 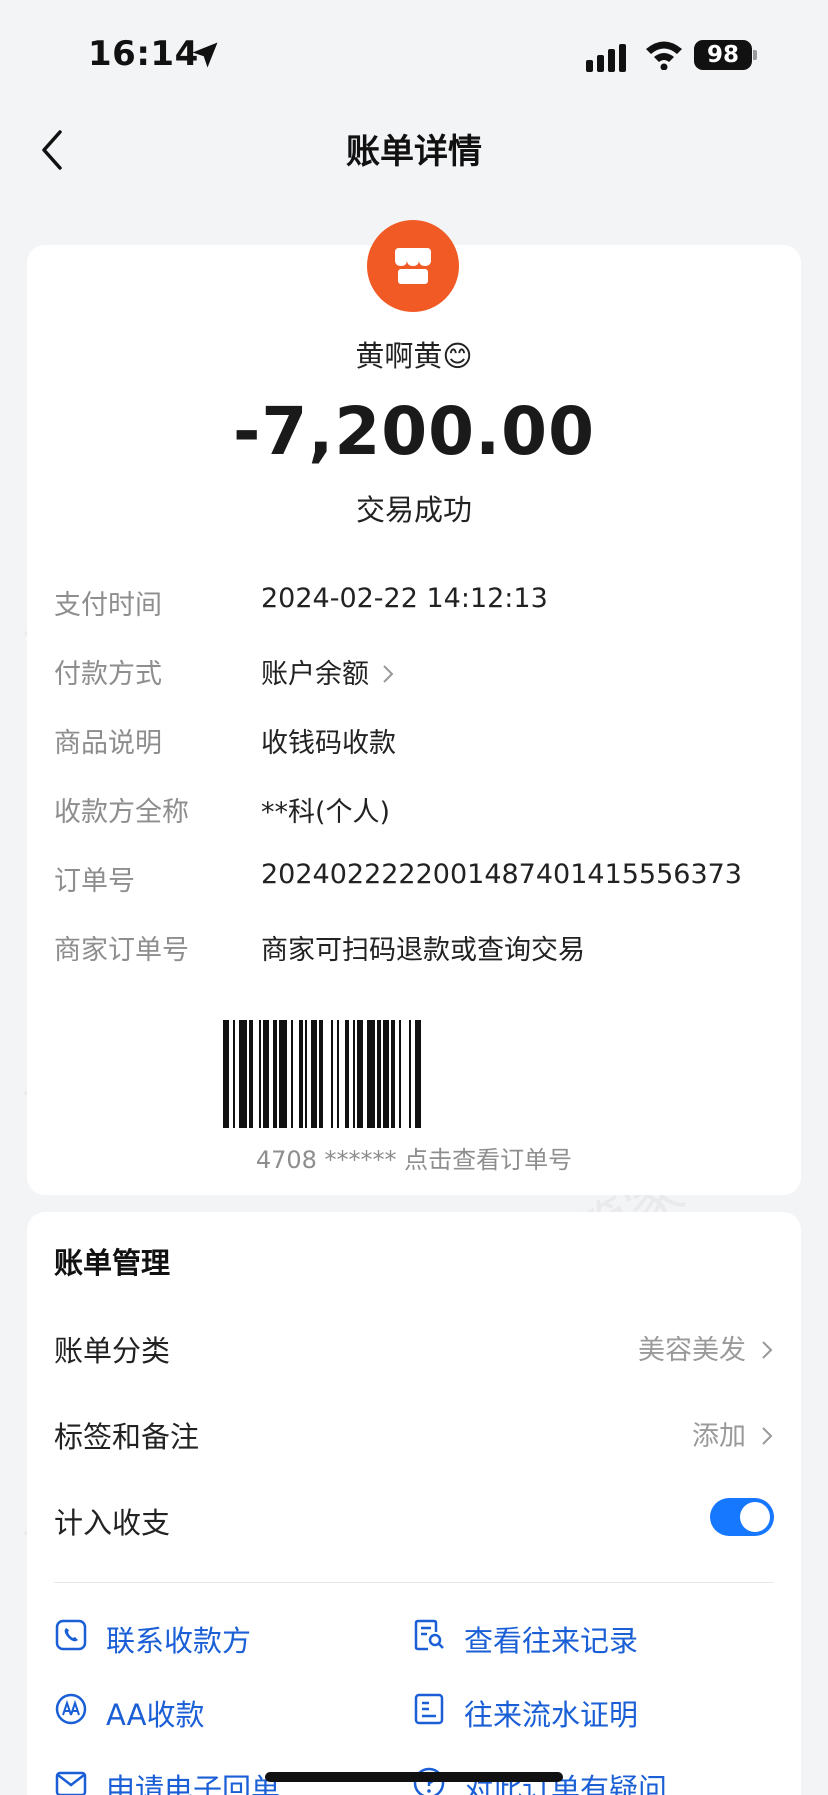 I want to click on payment-method-link: 账户余额, so click(x=328, y=671).